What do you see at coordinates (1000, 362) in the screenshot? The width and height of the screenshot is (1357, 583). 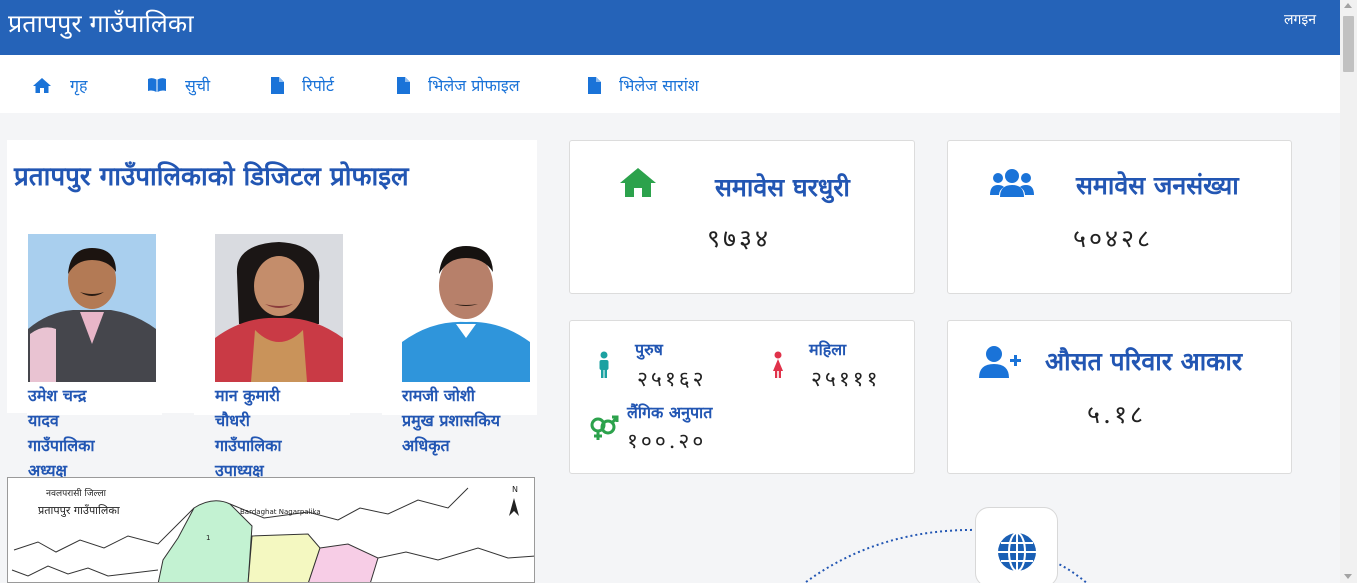 I see `user-plus-icon` at bounding box center [1000, 362].